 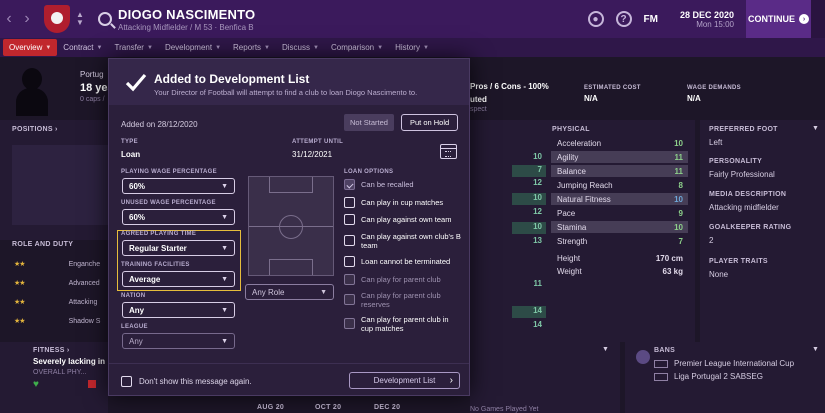 I want to click on media-description-label: MEDIA DESCRIPTION, so click(x=748, y=194).